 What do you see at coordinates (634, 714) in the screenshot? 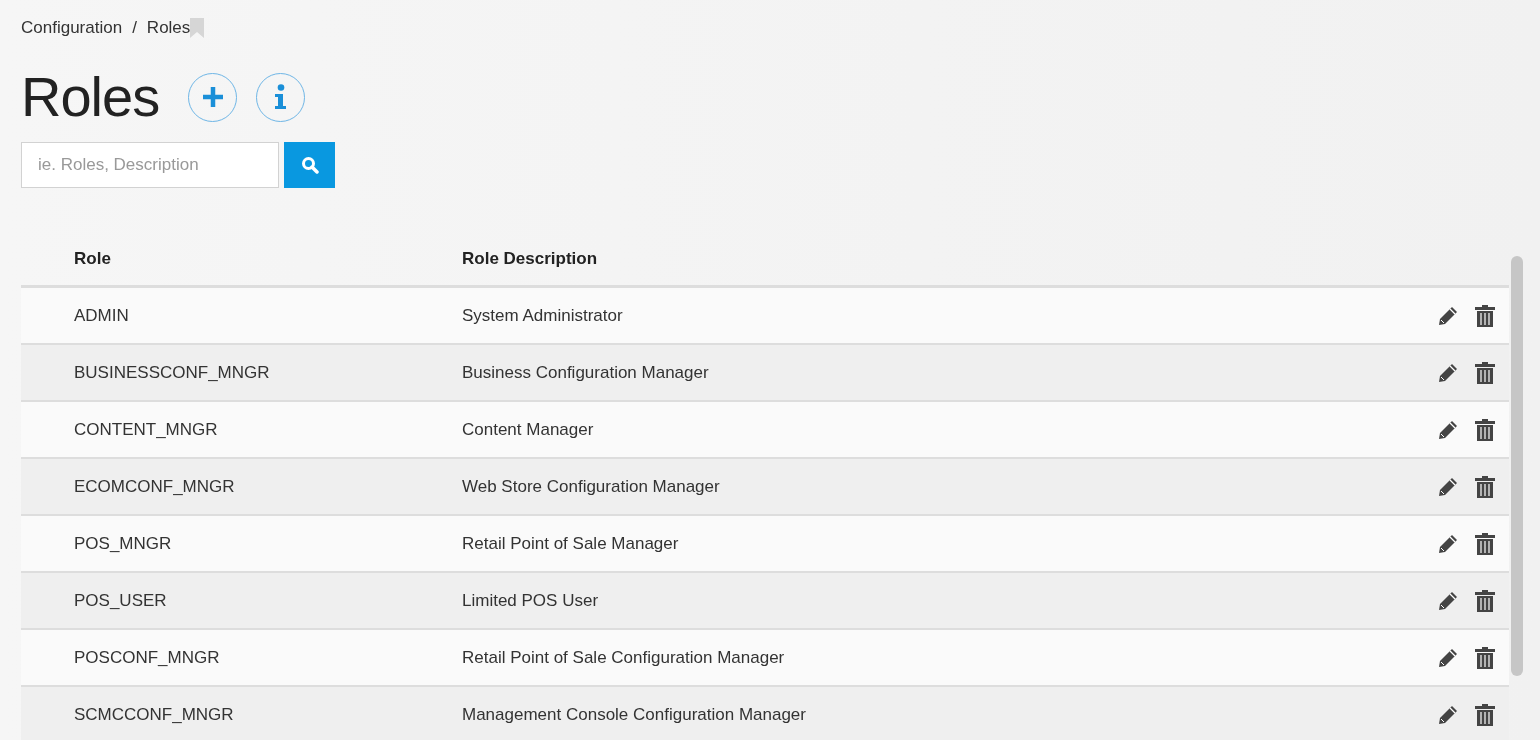
I see `table-cell-text: Management Console Configuration Manager` at bounding box center [634, 714].